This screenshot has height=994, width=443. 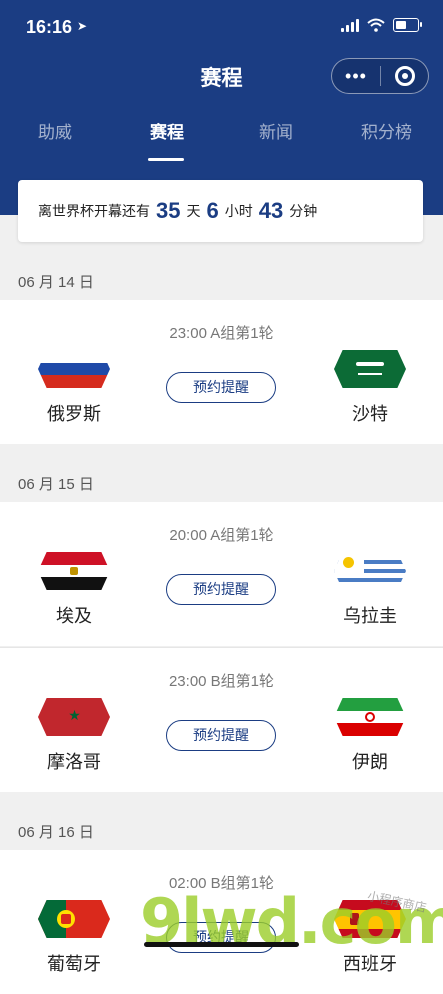 What do you see at coordinates (56, 282) in the screenshot?
I see `date-header: 06 月 14 日` at bounding box center [56, 282].